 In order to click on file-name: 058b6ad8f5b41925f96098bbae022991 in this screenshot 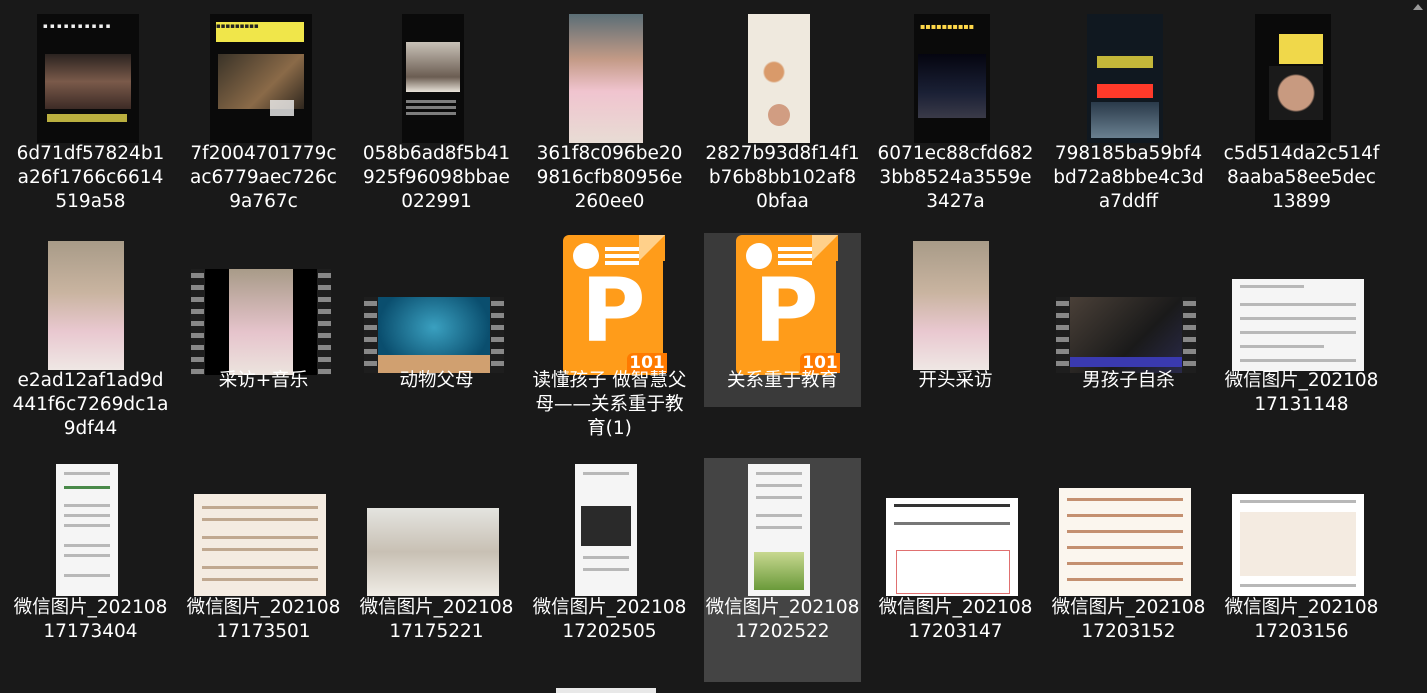, I will do `click(436, 177)`.